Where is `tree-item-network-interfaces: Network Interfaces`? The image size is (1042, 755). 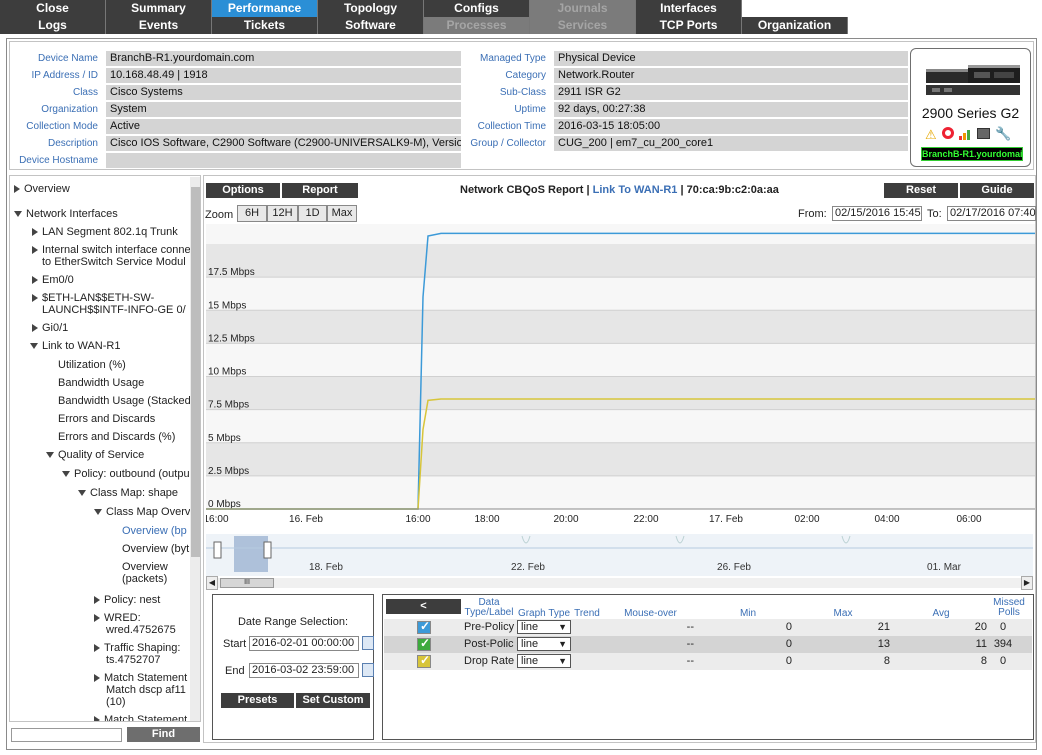
tree-item-network-interfaces: Network Interfaces is located at coordinates (66, 214).